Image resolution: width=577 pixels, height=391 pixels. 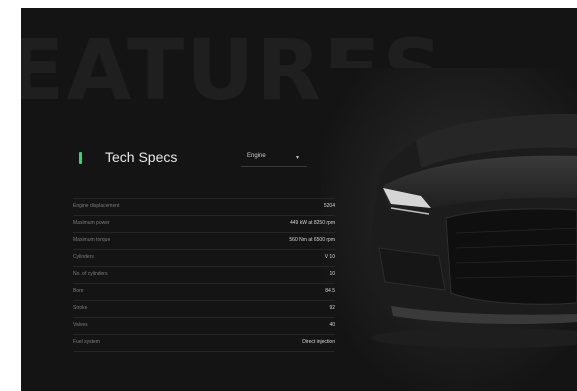 I want to click on spec-label: Maximum torque, so click(x=92, y=240).